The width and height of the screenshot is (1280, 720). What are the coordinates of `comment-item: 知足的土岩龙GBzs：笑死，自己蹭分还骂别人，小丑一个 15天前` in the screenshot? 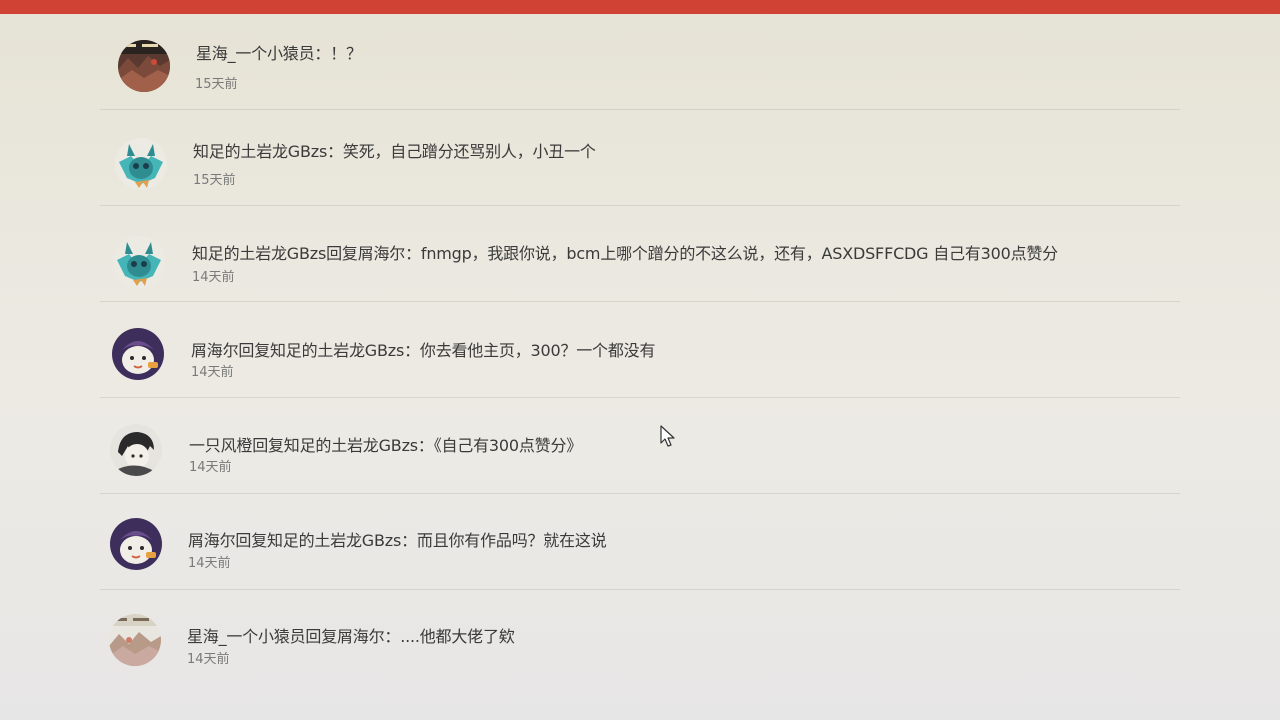 It's located at (590, 158).